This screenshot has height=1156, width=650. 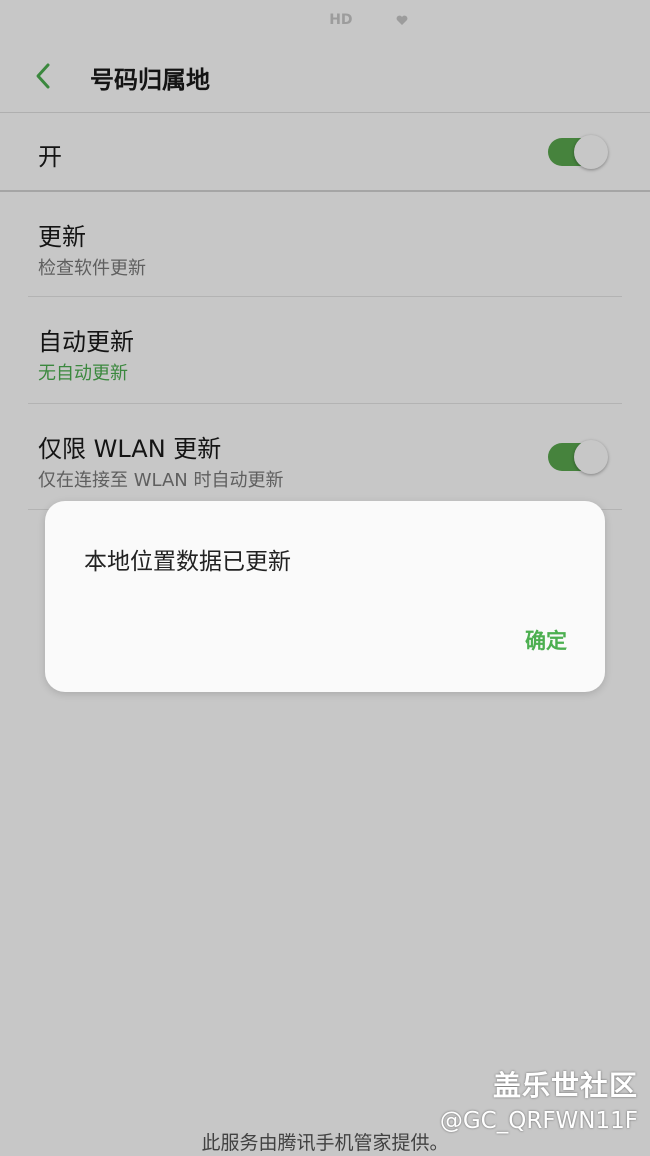 I want to click on confirm-button: 确定, so click(x=546, y=640).